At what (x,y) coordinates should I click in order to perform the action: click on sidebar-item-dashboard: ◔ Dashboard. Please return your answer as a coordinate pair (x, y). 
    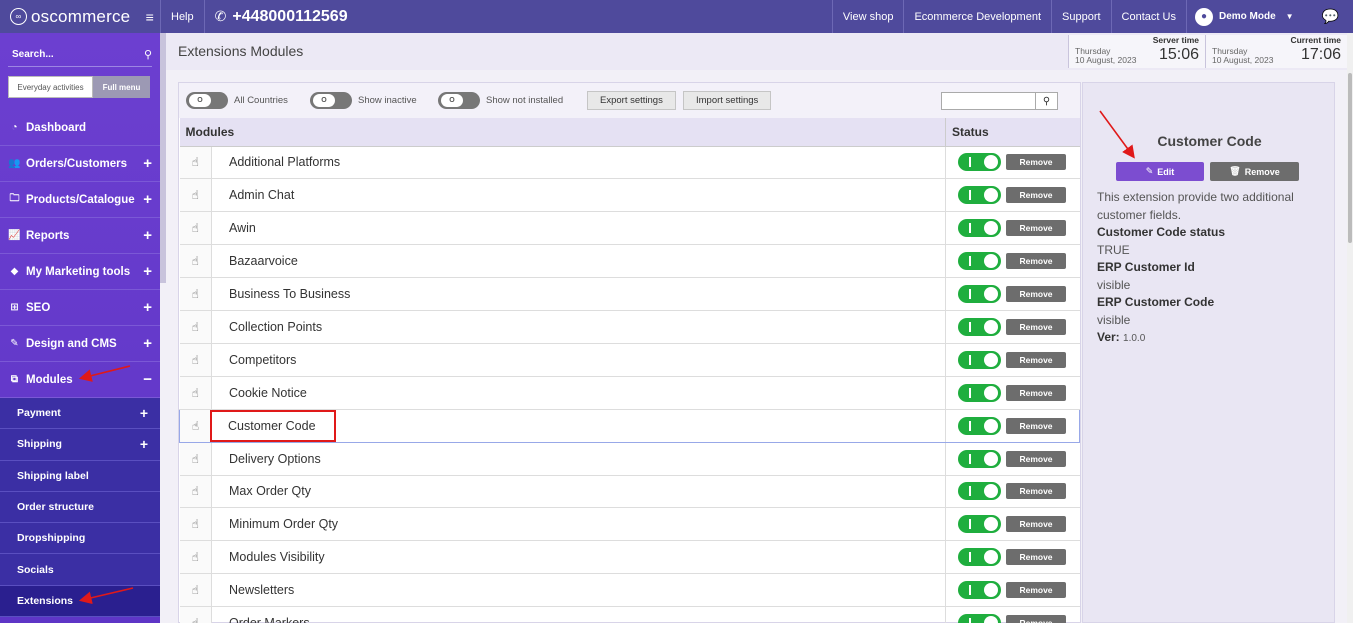
    Looking at the image, I should click on (80, 128).